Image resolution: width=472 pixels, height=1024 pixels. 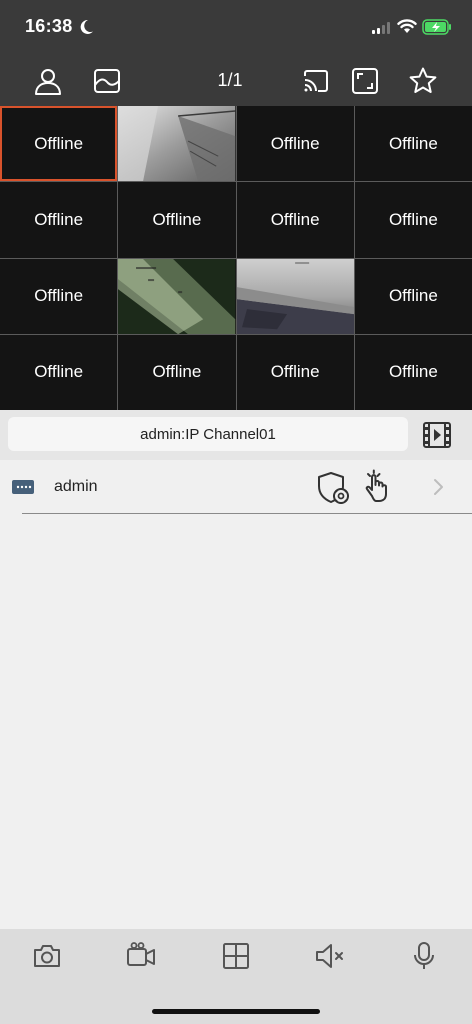 What do you see at coordinates (316, 81) in the screenshot?
I see `cast-icon` at bounding box center [316, 81].